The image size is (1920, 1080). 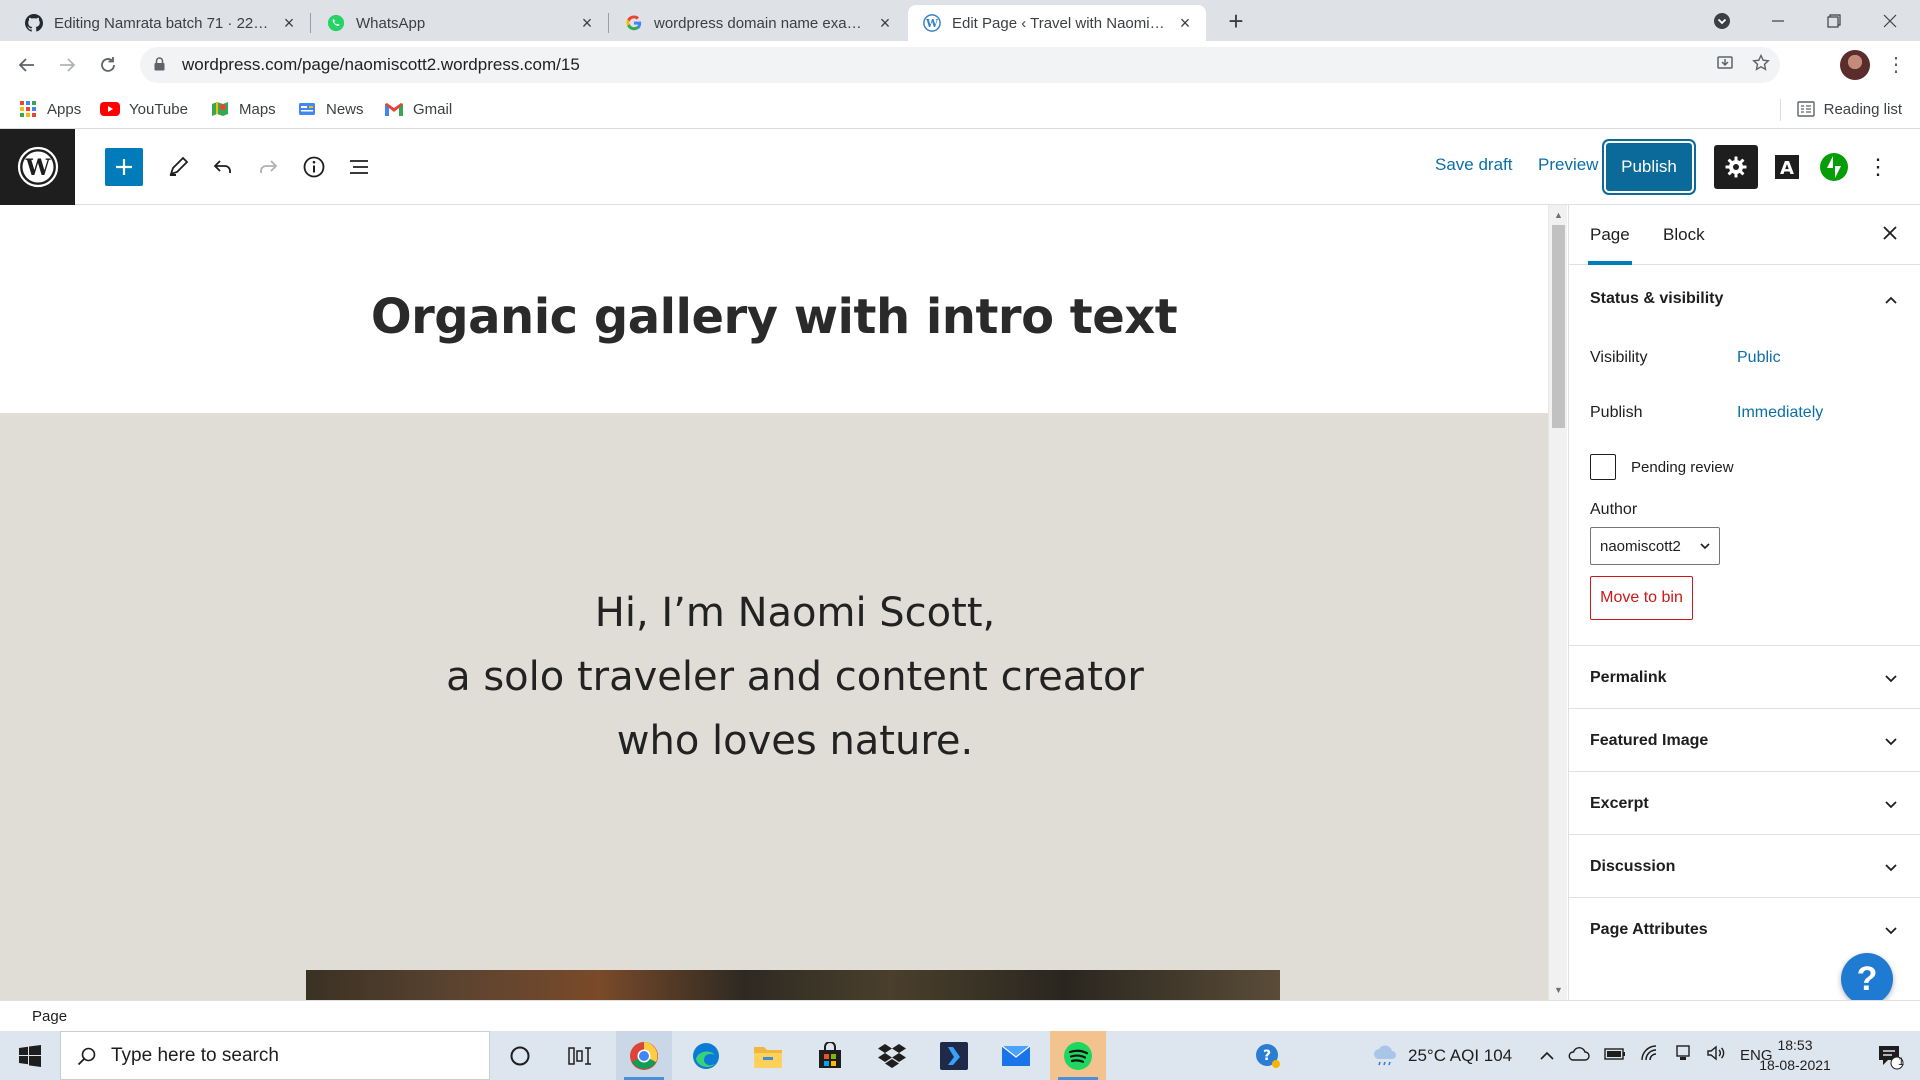 I want to click on author-select: naomiscott2, so click(x=1655, y=546).